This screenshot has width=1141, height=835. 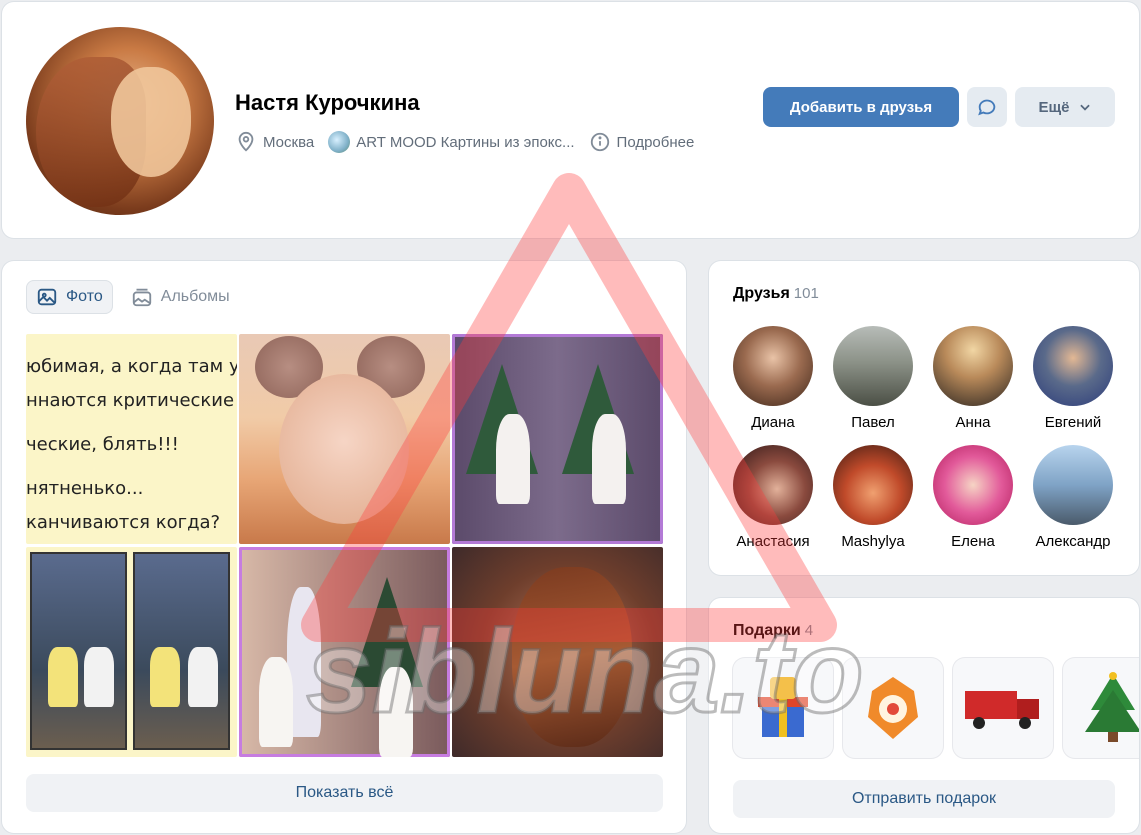 I want to click on photo-text-line: ческие, блять!!!, so click(x=102, y=444).